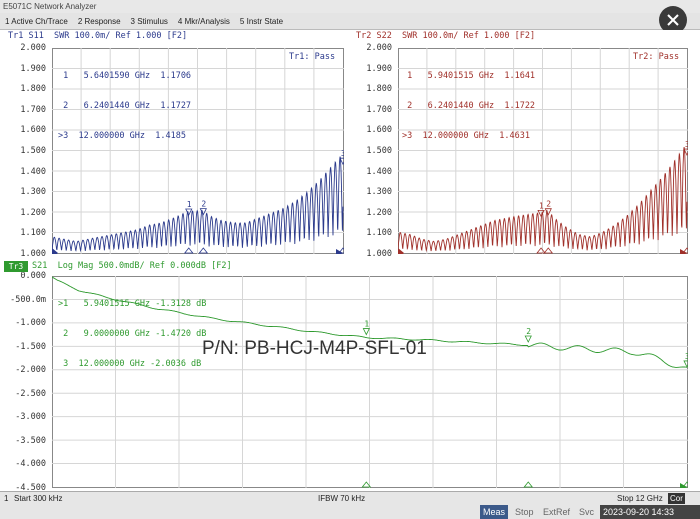 Image resolution: width=700 pixels, height=519 pixels. Describe the element at coordinates (466, 136) in the screenshot. I see `tr2-marker-3: >3 12.000000 GHz 1.4631` at that location.